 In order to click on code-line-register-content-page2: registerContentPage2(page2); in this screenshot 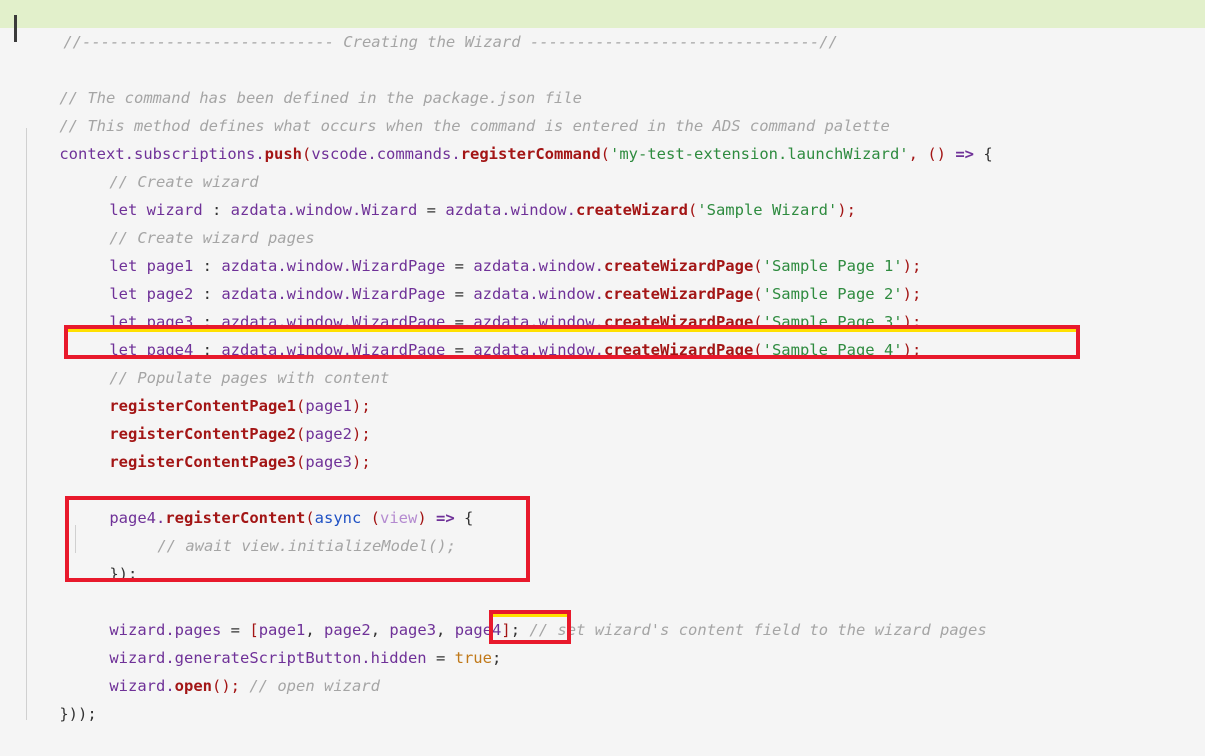, I will do `click(602, 417)`.